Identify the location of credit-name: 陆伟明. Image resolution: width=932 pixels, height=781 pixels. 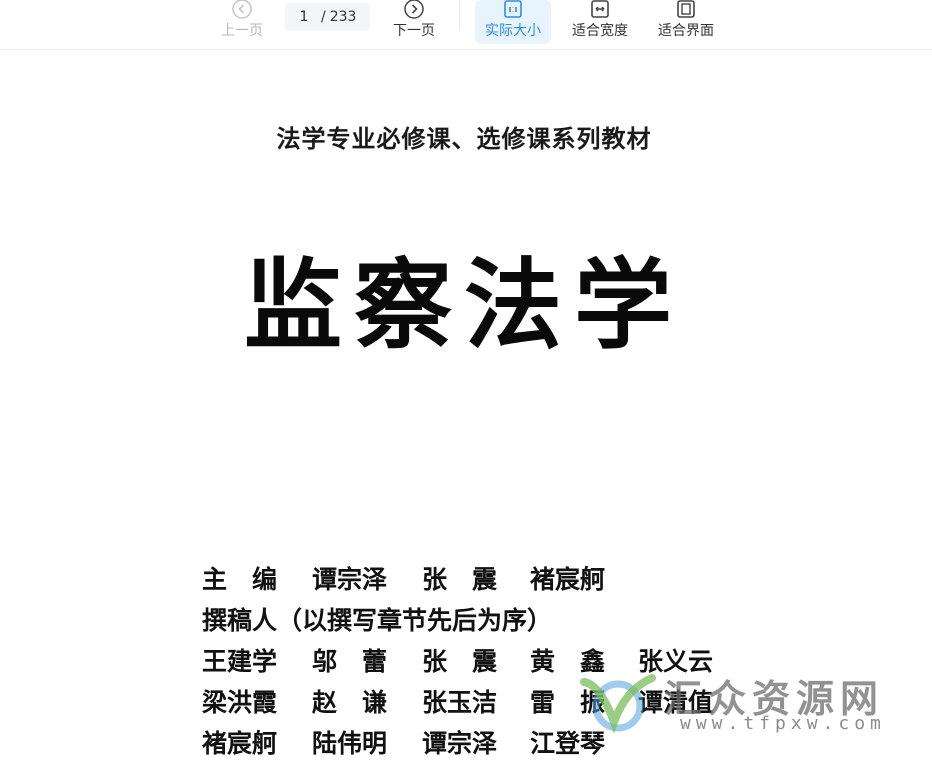
(350, 743).